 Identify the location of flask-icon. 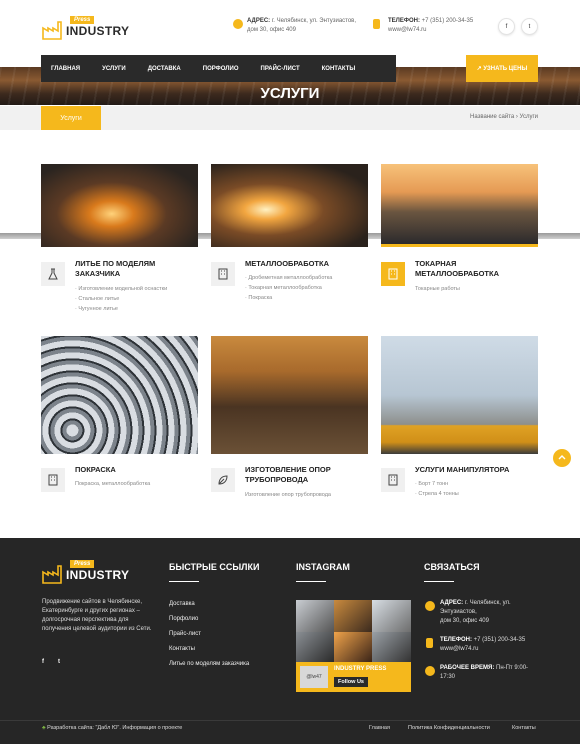
(53, 274).